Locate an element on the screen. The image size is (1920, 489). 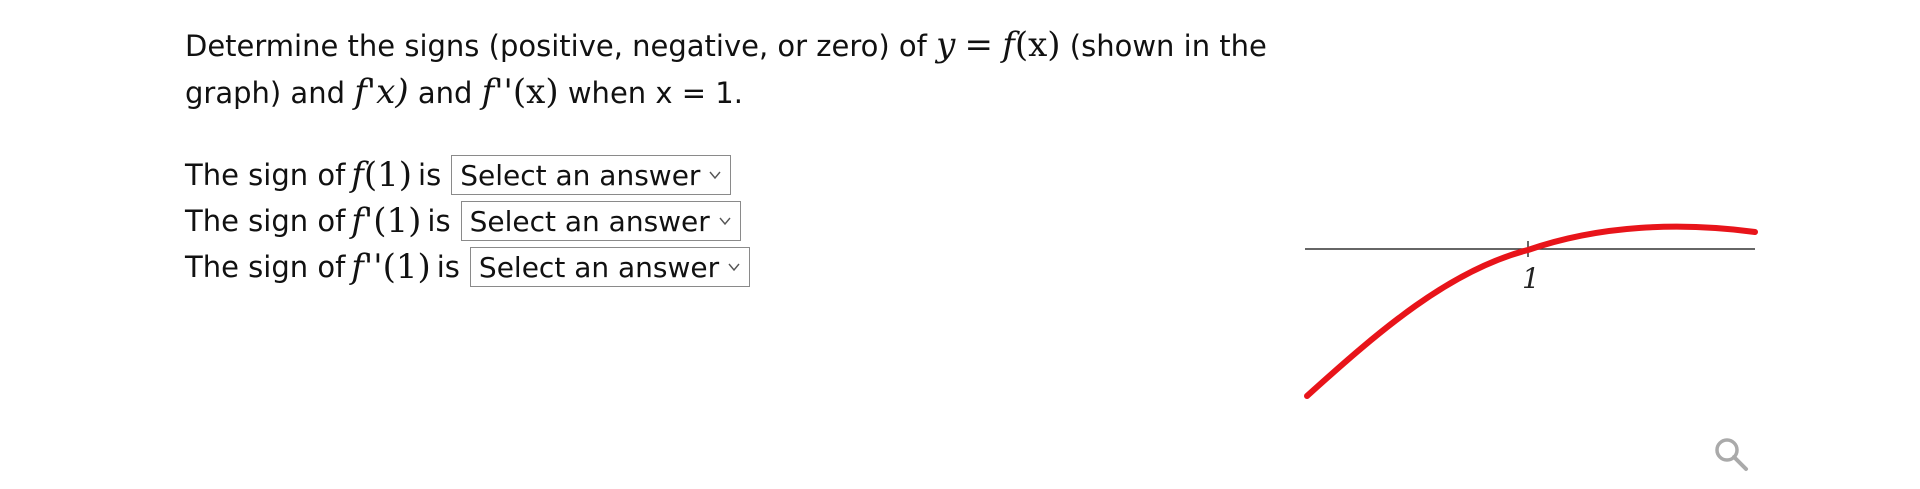
tick-label: 1 is located at coordinates (1531, 278).